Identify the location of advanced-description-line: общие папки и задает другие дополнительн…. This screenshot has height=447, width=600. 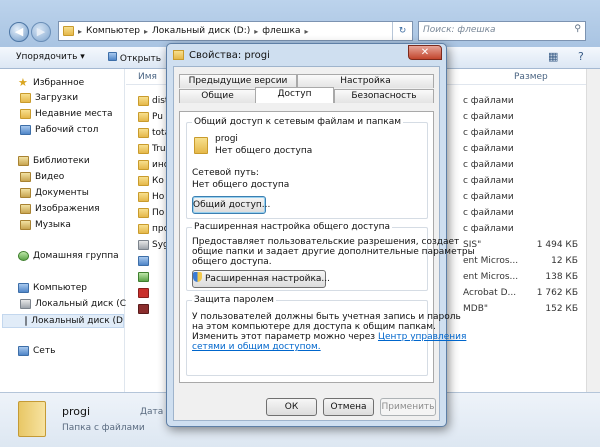
(333, 252).